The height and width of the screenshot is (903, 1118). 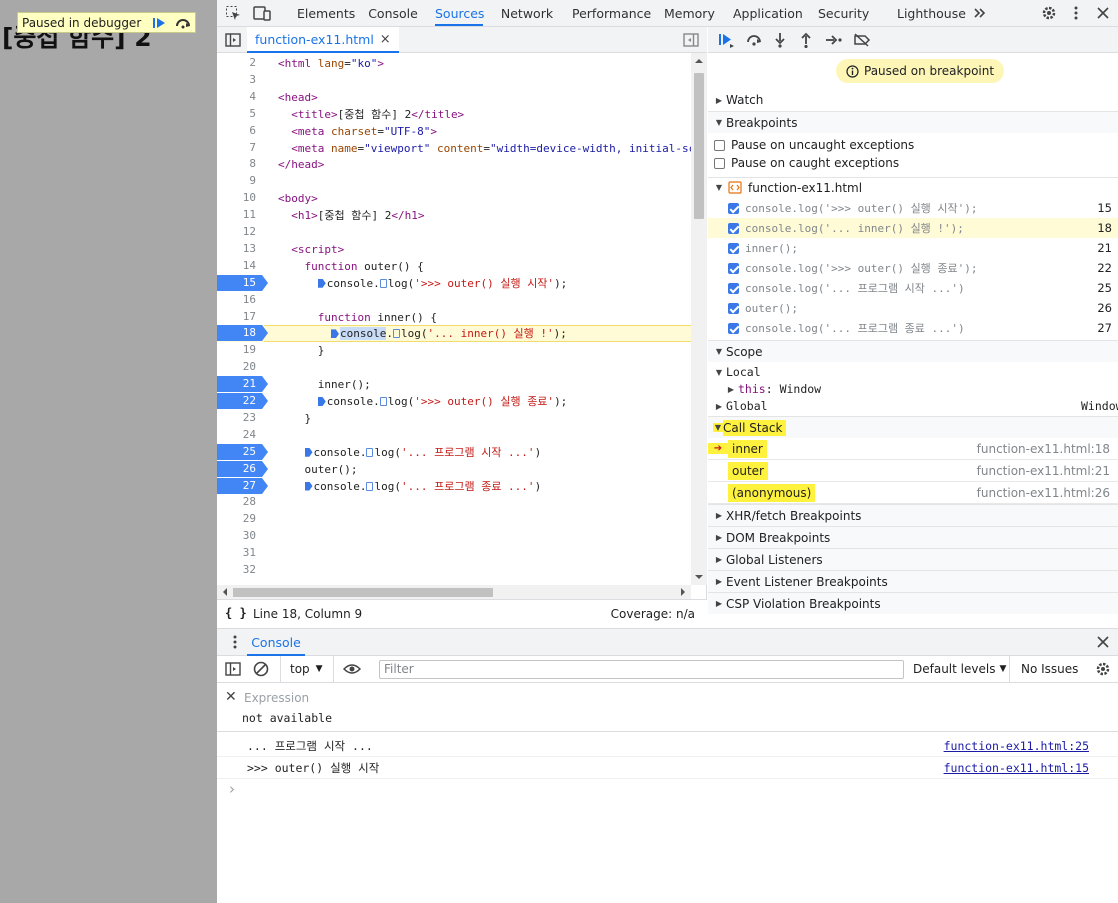 What do you see at coordinates (262, 13) in the screenshot?
I see `device-toolbar-icon` at bounding box center [262, 13].